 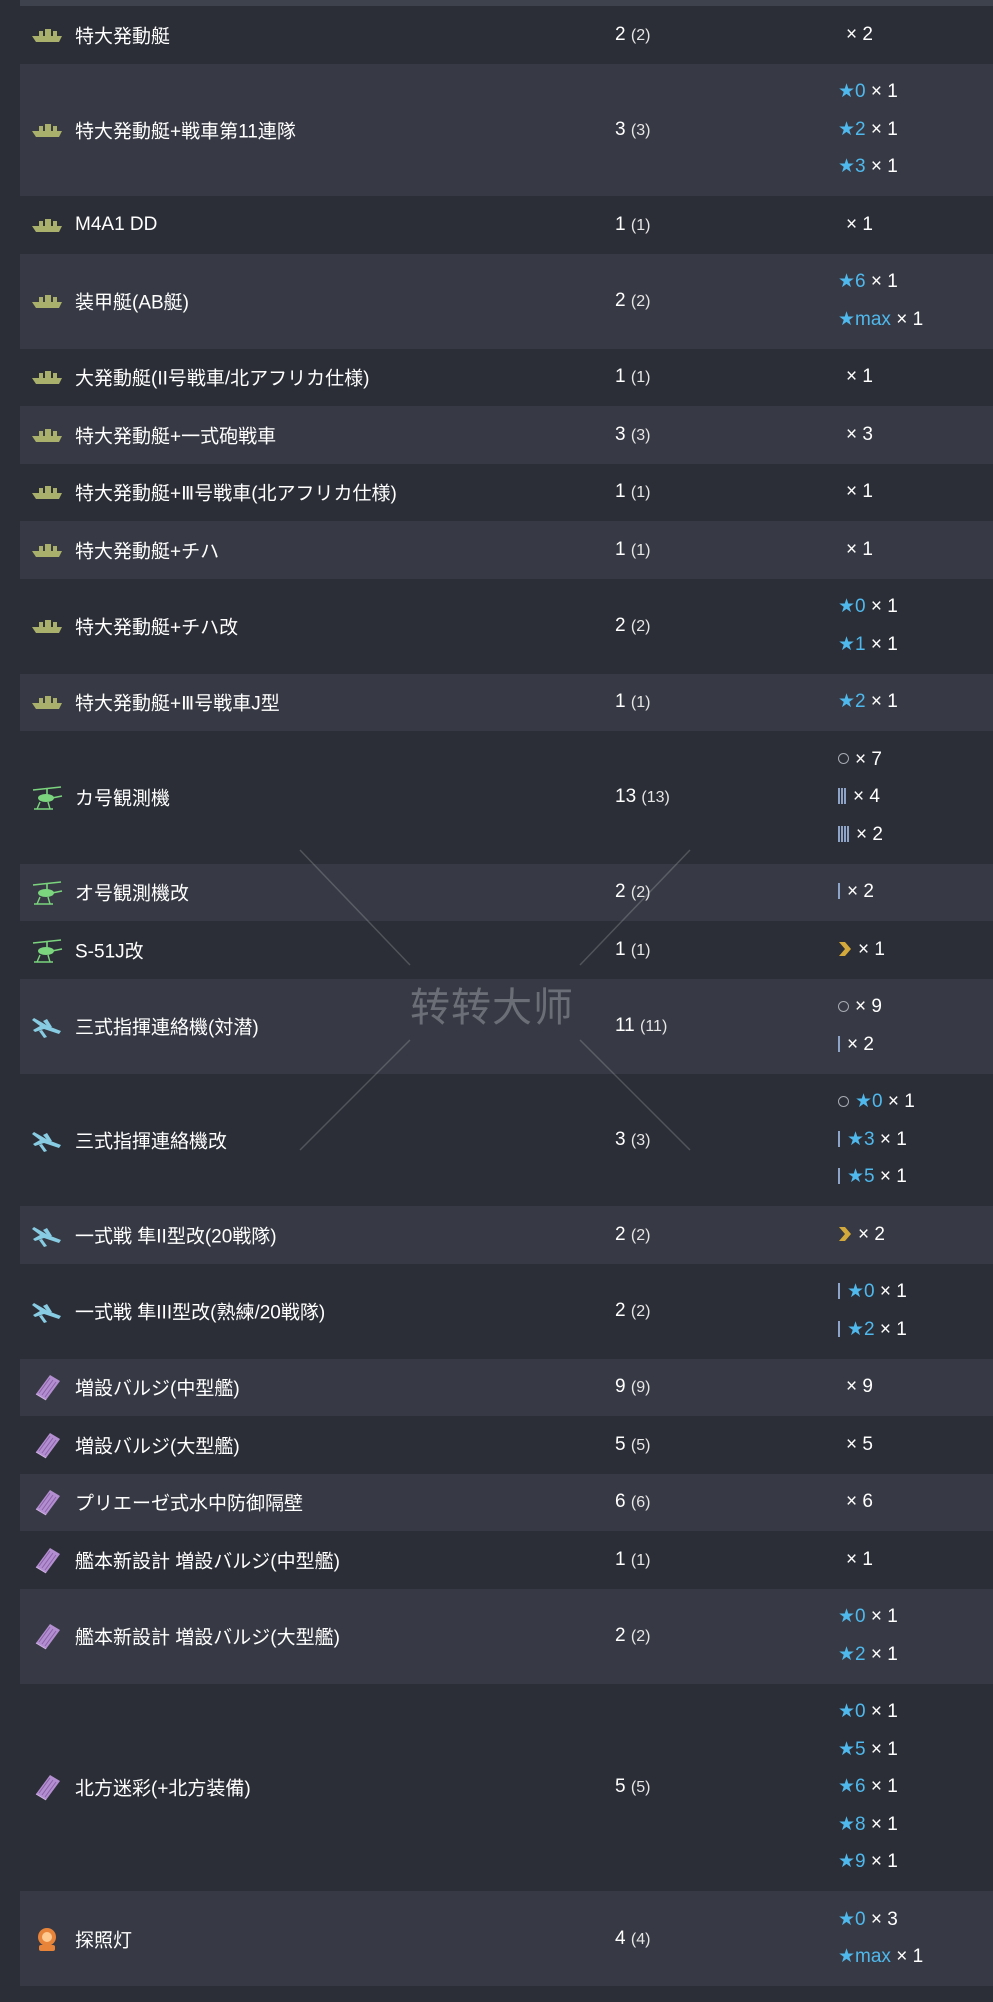 I want to click on table-row: 特大発動艇 2 (2) × 2, so click(x=506, y=35).